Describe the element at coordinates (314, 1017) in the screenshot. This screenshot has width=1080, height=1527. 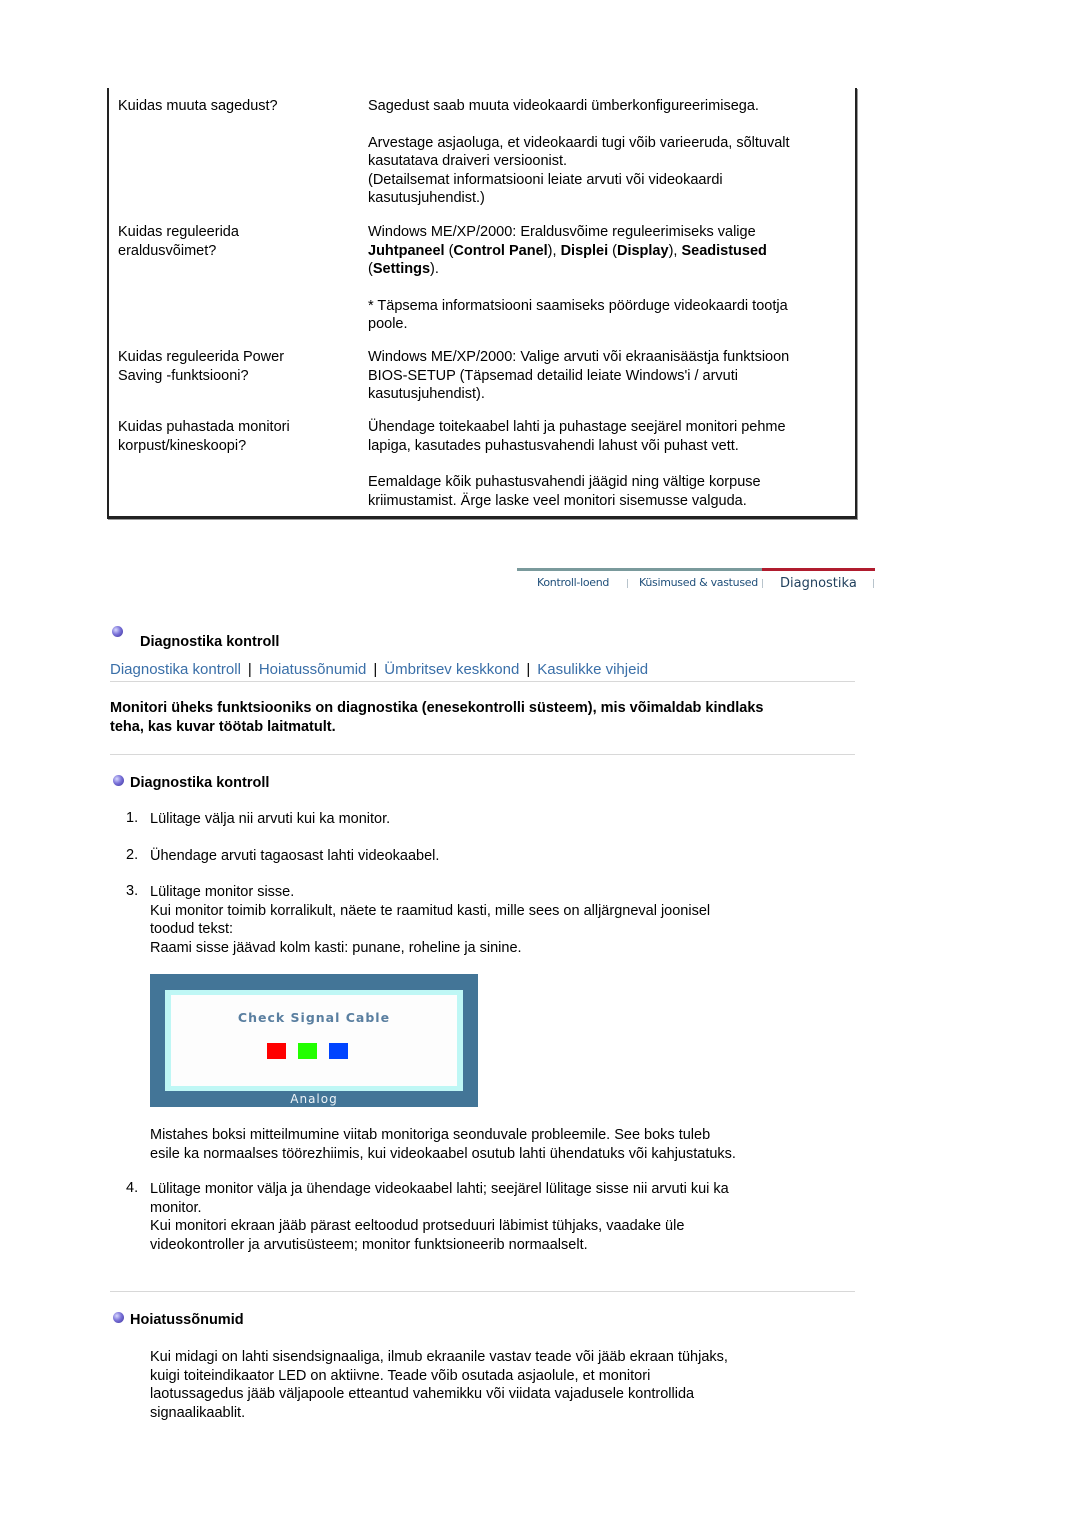
I see `signal-message: Check Signal Cable` at that location.